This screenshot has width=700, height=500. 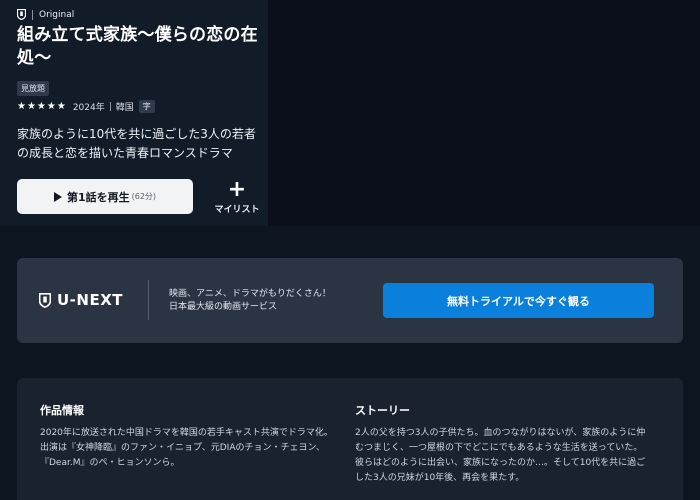 I want to click on release-year: 2024年, so click(x=88, y=108).